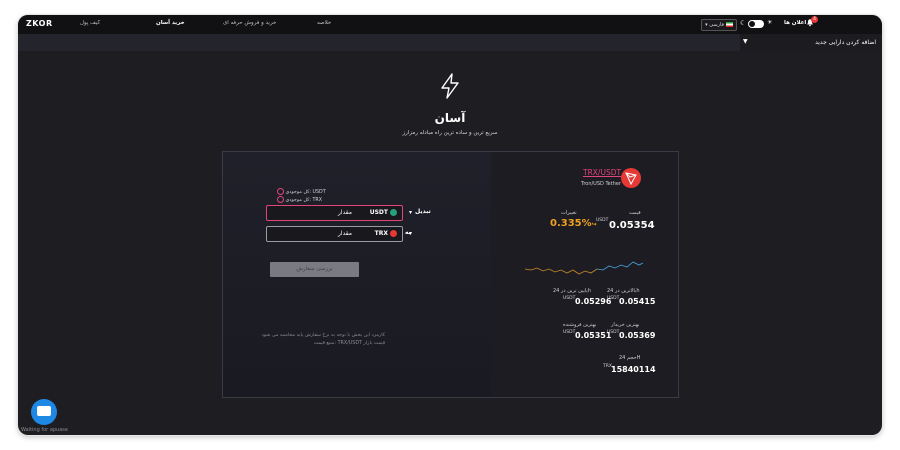  Describe the element at coordinates (637, 301) in the screenshot. I see `high-24h-value: 0.05415` at that location.